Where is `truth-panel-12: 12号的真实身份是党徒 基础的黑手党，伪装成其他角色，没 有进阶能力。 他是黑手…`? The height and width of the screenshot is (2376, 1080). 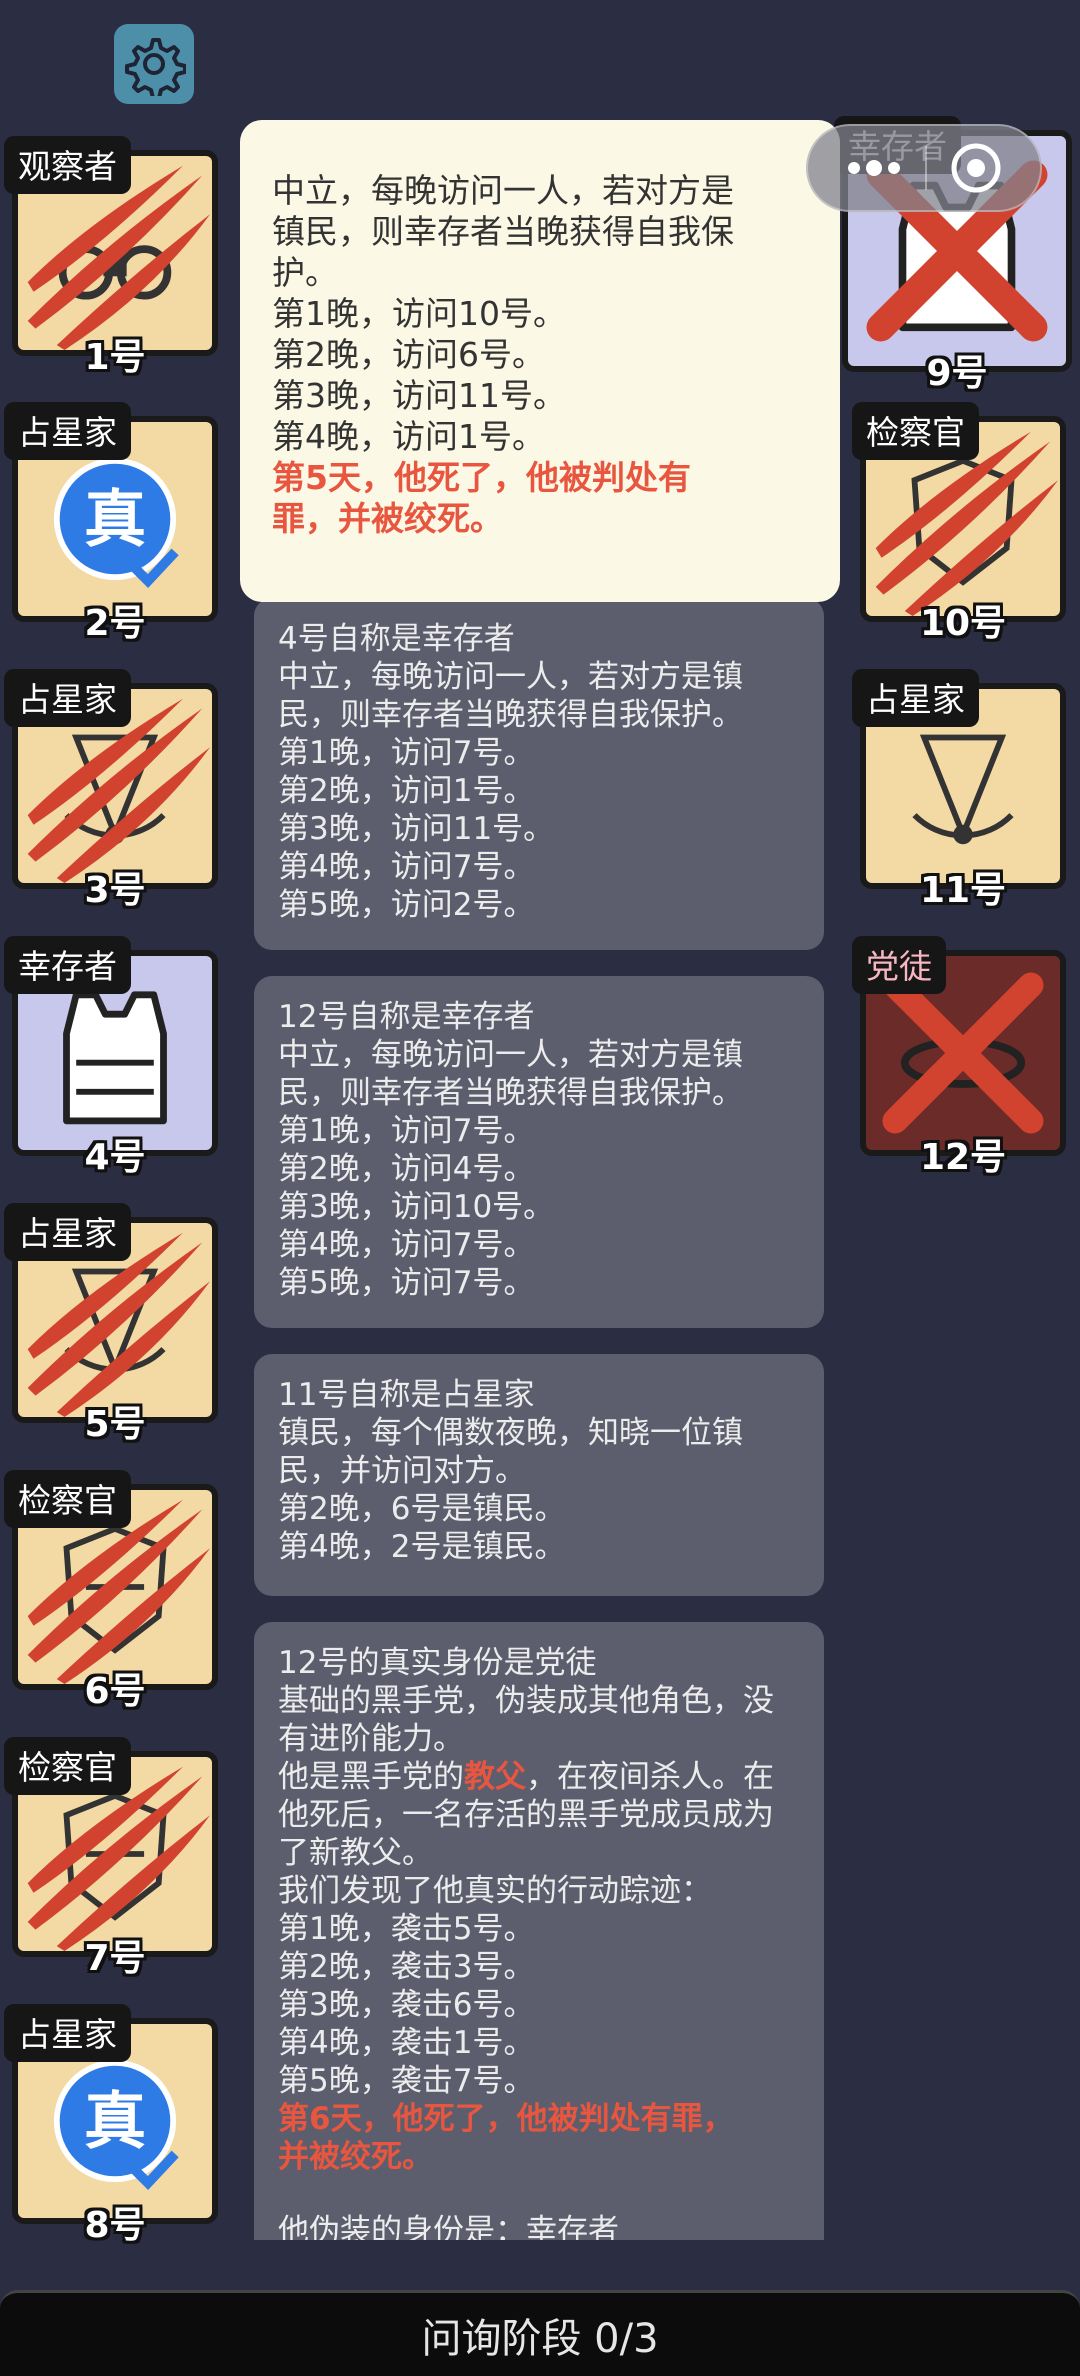
truth-panel-12: 12号的真实身份是党徒 基础的黑手党，伪装成其他角色，没 有进阶能力。 他是黑手… is located at coordinates (539, 1931).